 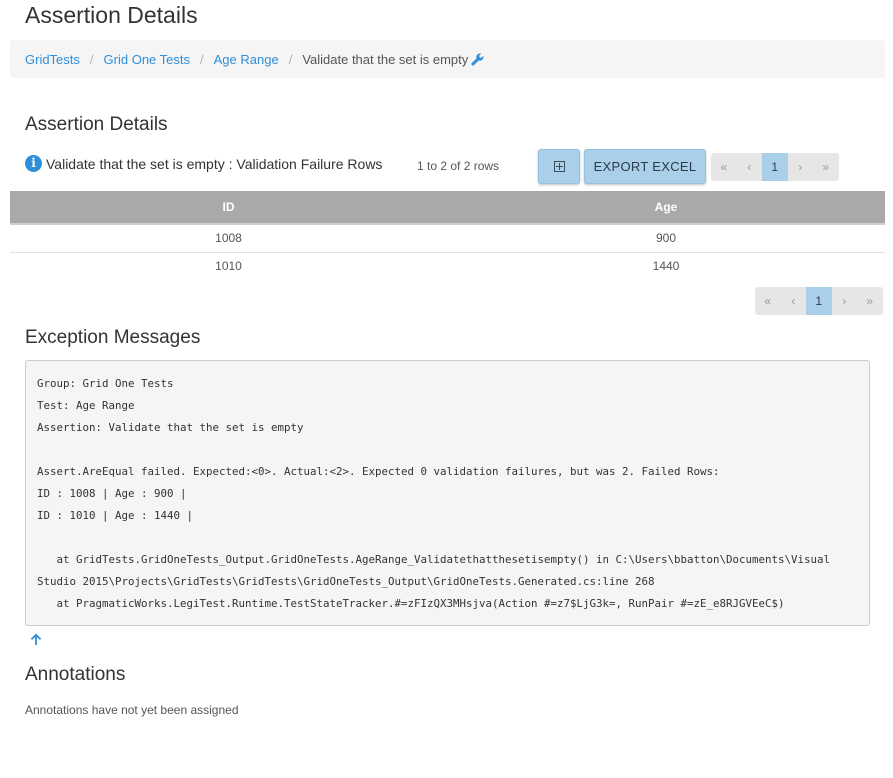 I want to click on failure-rows-table: ID Age 1008 900 1010 1440, so click(x=447, y=235).